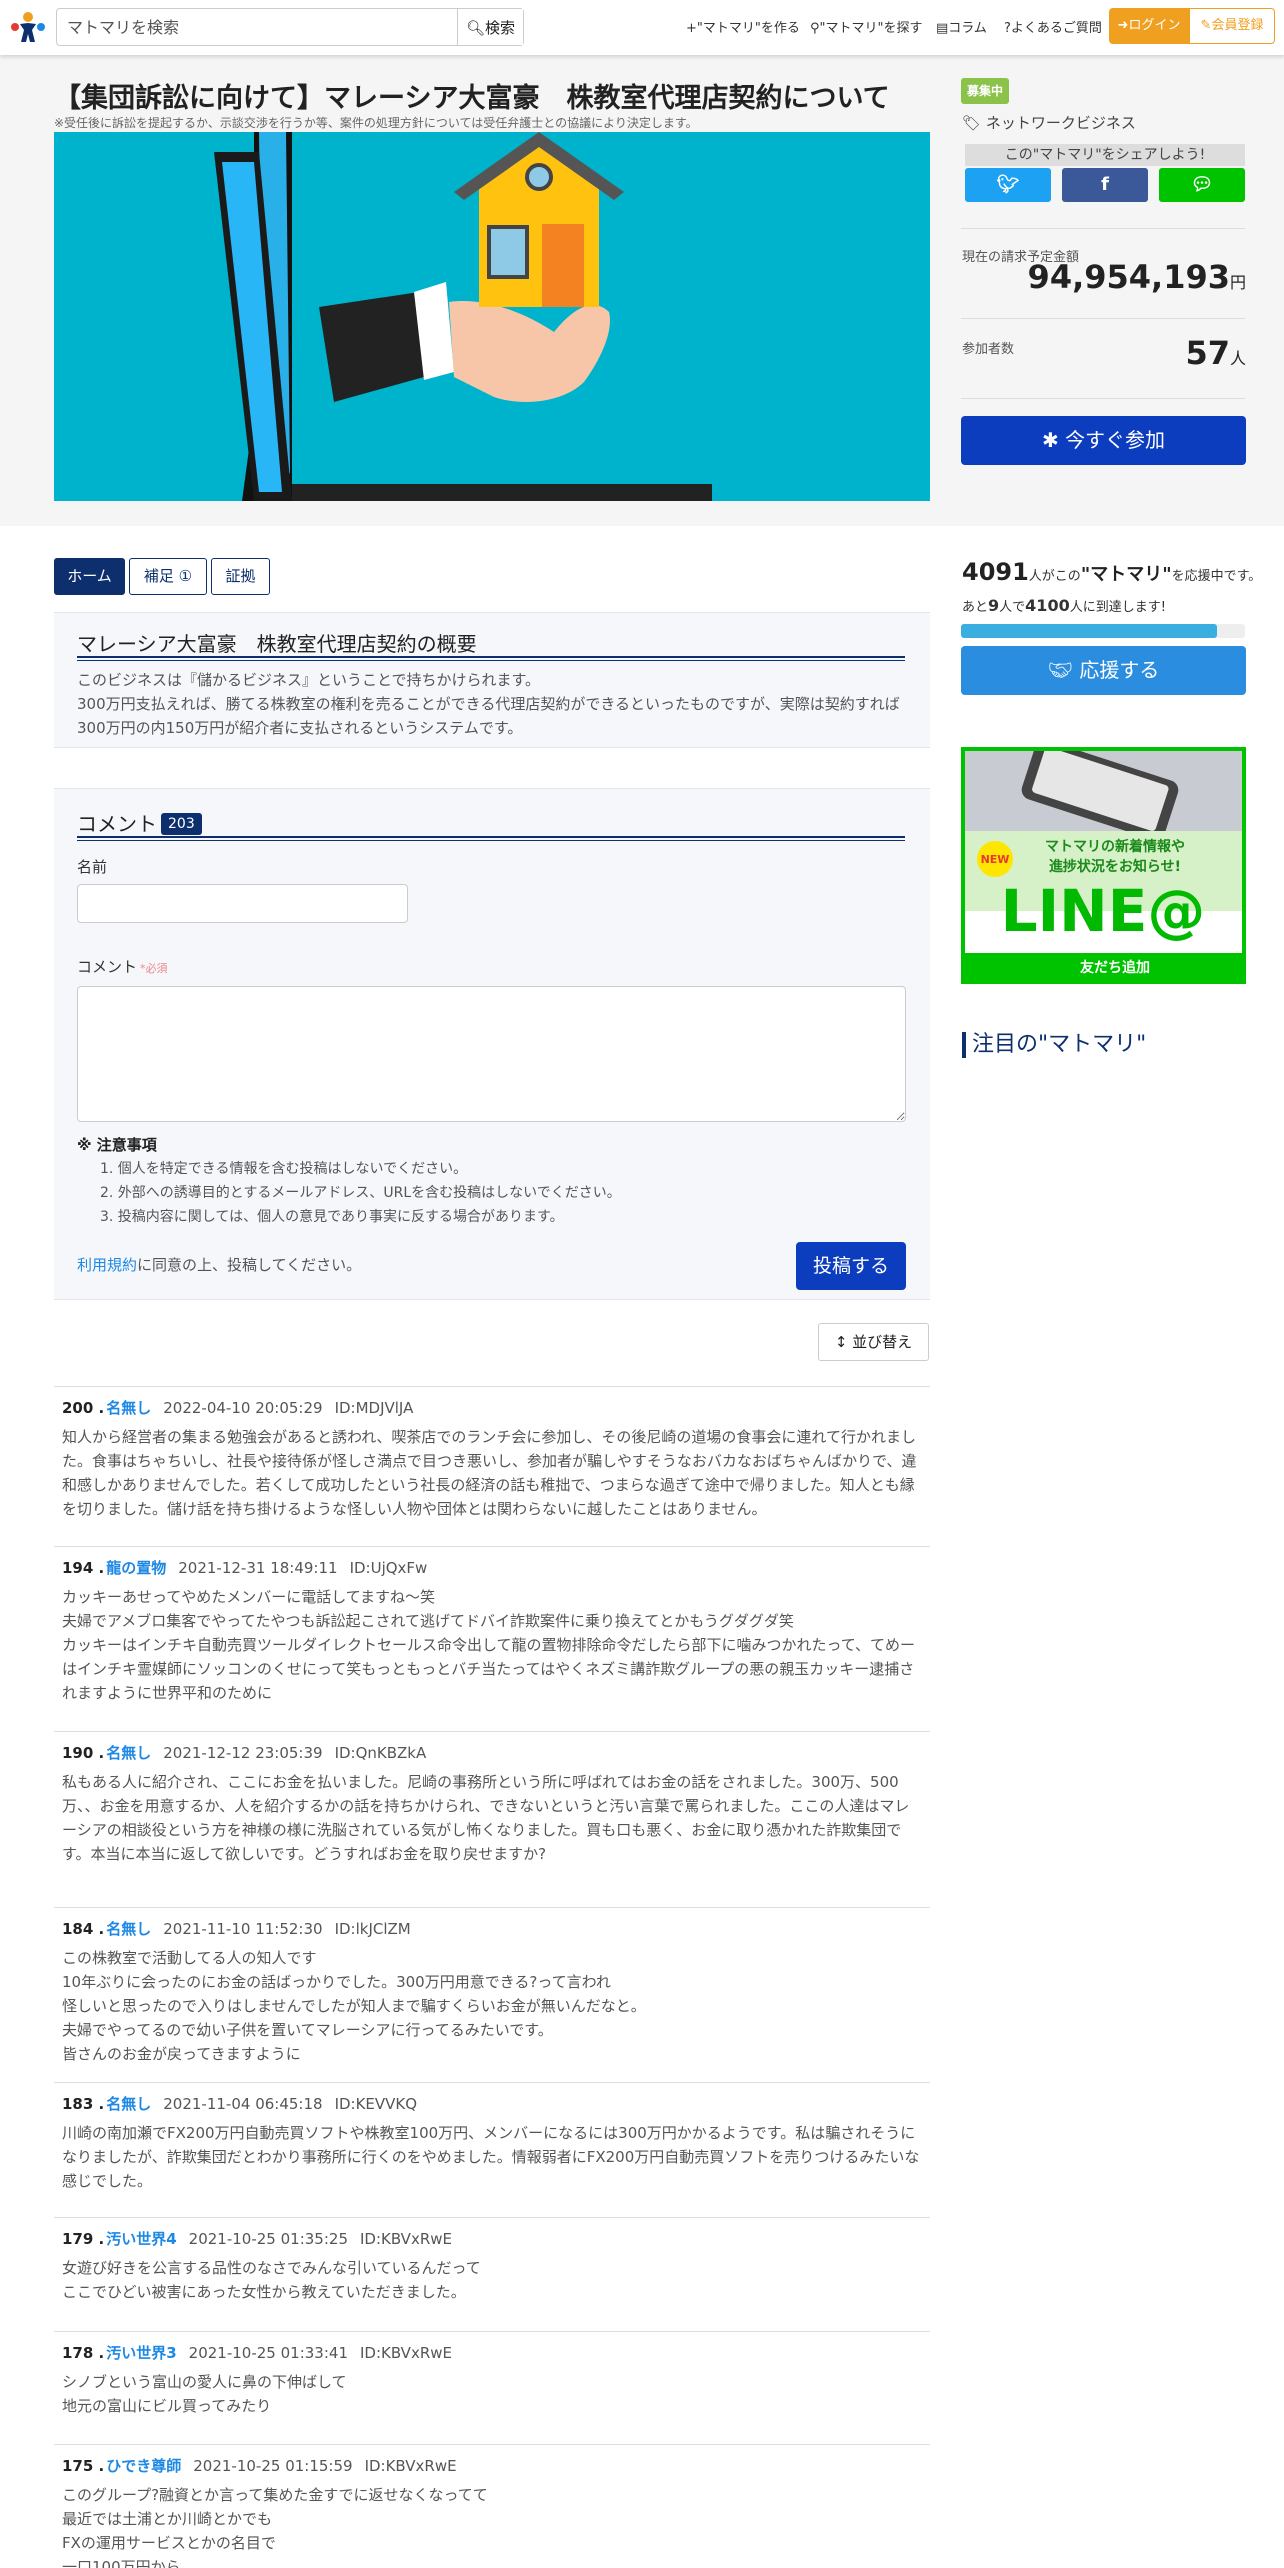 This screenshot has height=2568, width=1284. Describe the element at coordinates (492, 2394) in the screenshot. I see `comment-body: シノブという富山の愛人に鼻の下伸ばして 地元の富山にビル買ってみたり` at that location.